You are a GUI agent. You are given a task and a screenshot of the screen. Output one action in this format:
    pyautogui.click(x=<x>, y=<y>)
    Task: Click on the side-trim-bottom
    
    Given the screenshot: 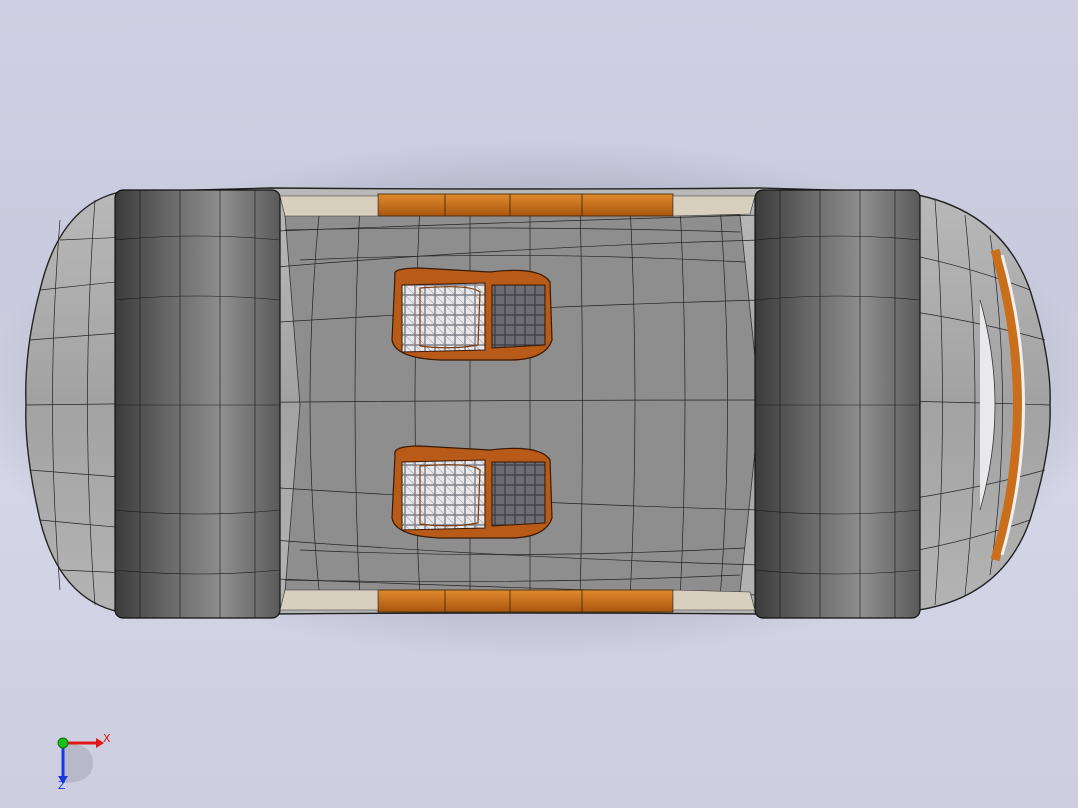 What is the action you would take?
    pyautogui.click(x=517, y=601)
    